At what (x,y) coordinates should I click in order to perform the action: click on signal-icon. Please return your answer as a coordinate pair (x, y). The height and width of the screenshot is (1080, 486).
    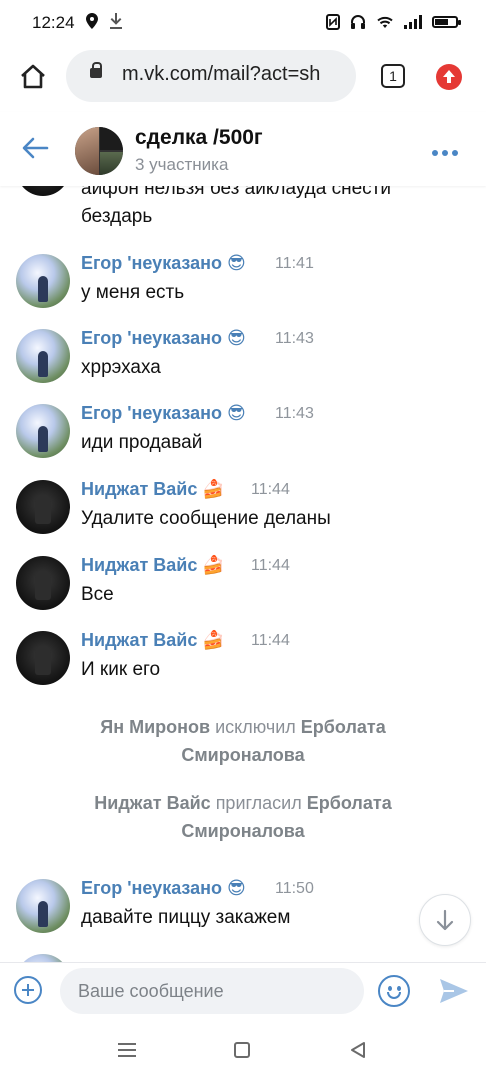
    Looking at the image, I should click on (413, 22).